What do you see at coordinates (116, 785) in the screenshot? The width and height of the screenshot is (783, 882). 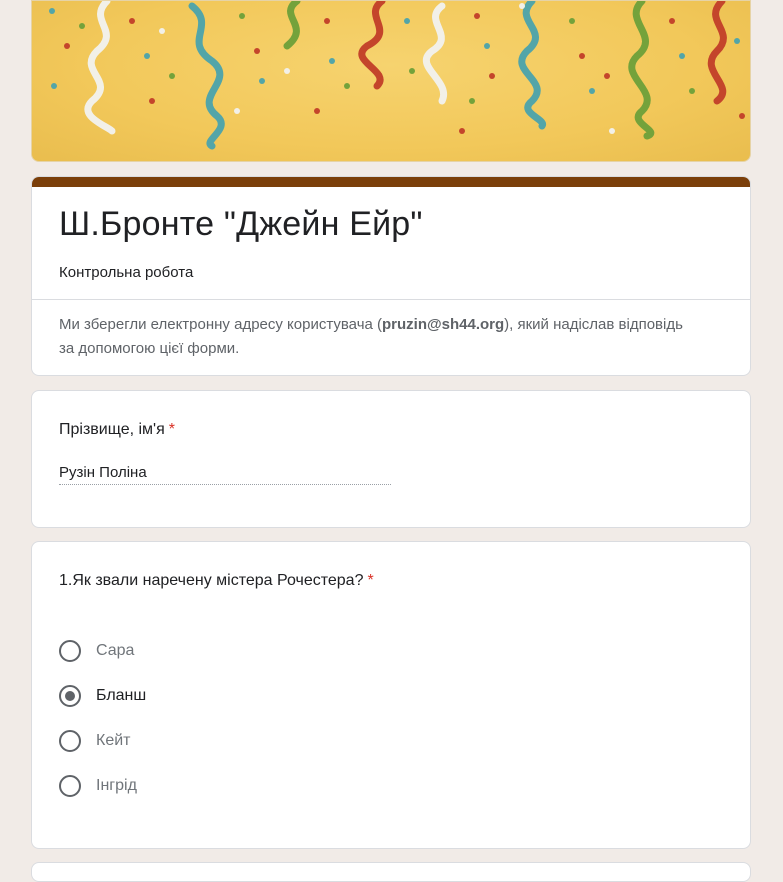 I see `radio-option-label: Інгрід` at bounding box center [116, 785].